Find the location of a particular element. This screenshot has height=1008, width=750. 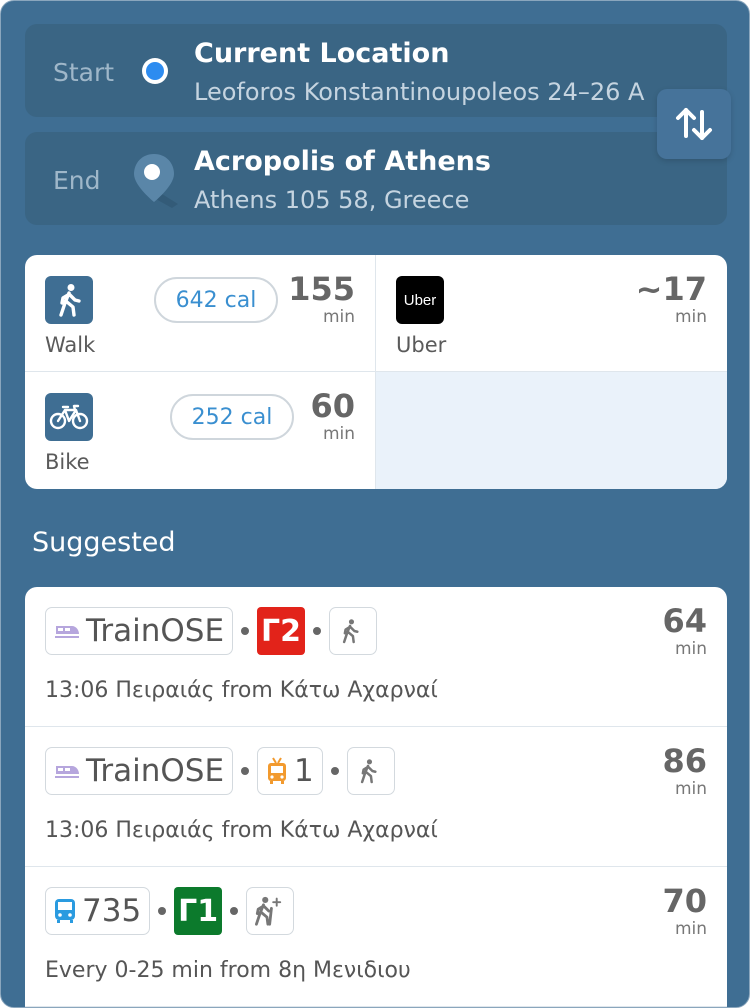

bike-duration: 60 min is located at coordinates (332, 416).